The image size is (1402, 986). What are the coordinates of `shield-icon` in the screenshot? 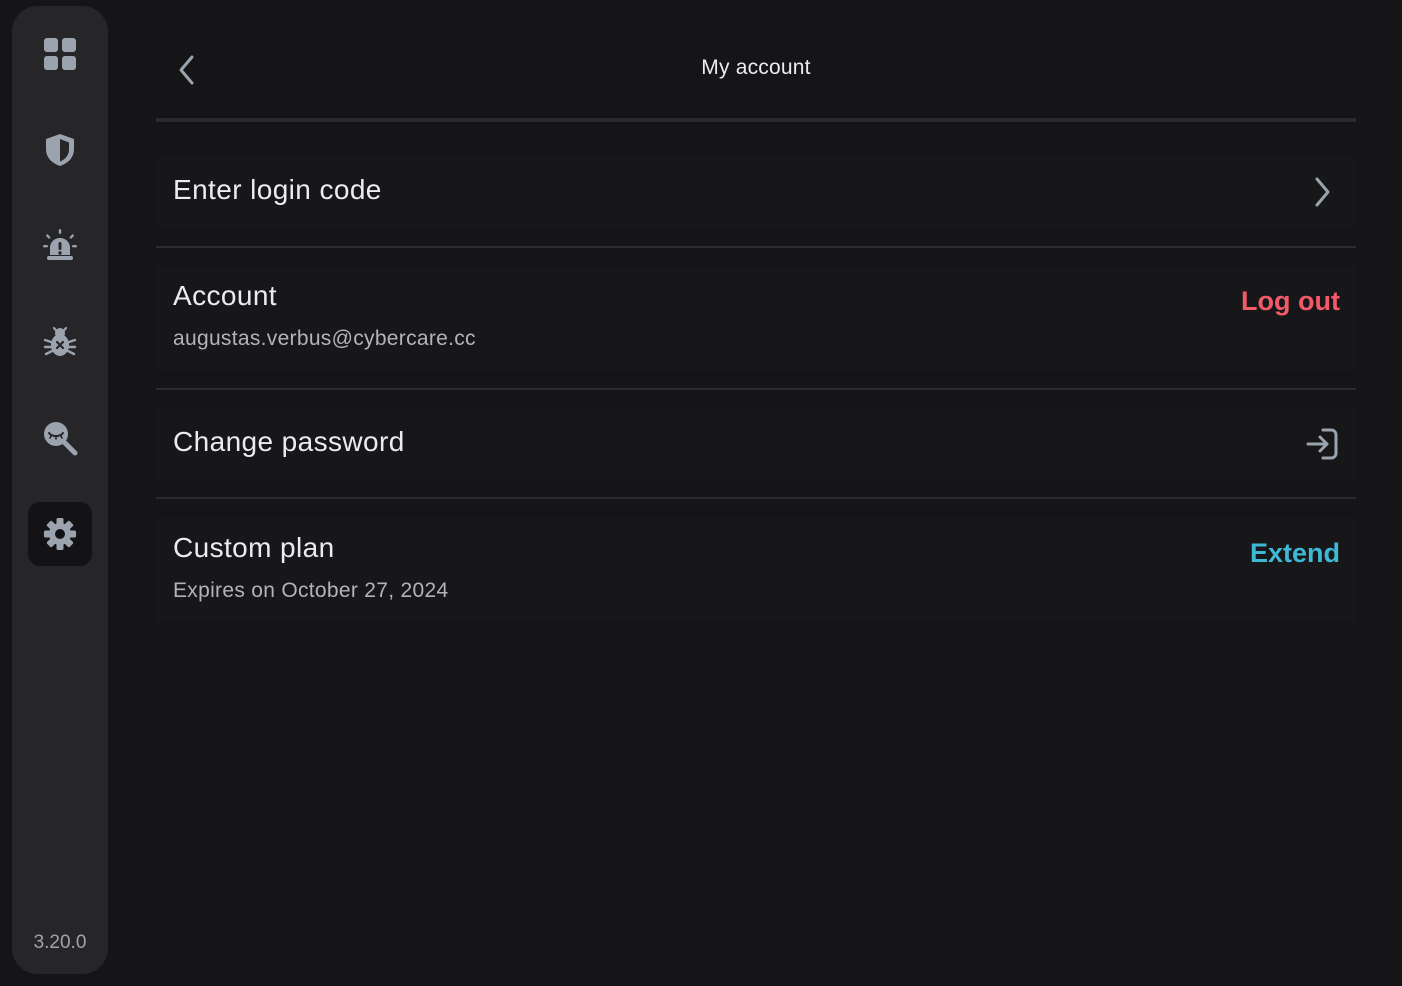 It's located at (60, 150).